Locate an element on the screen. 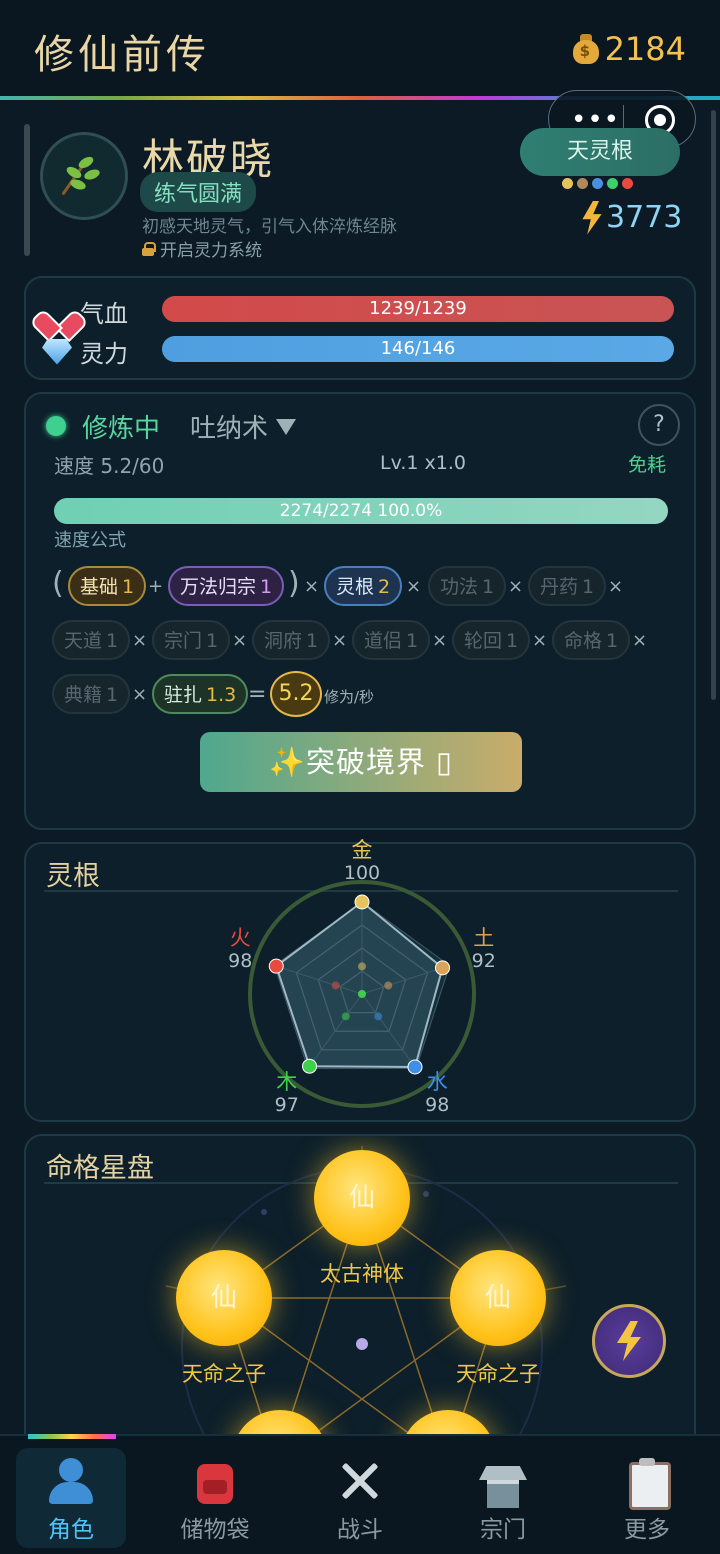  combat-power-value: 3773 is located at coordinates (644, 217).